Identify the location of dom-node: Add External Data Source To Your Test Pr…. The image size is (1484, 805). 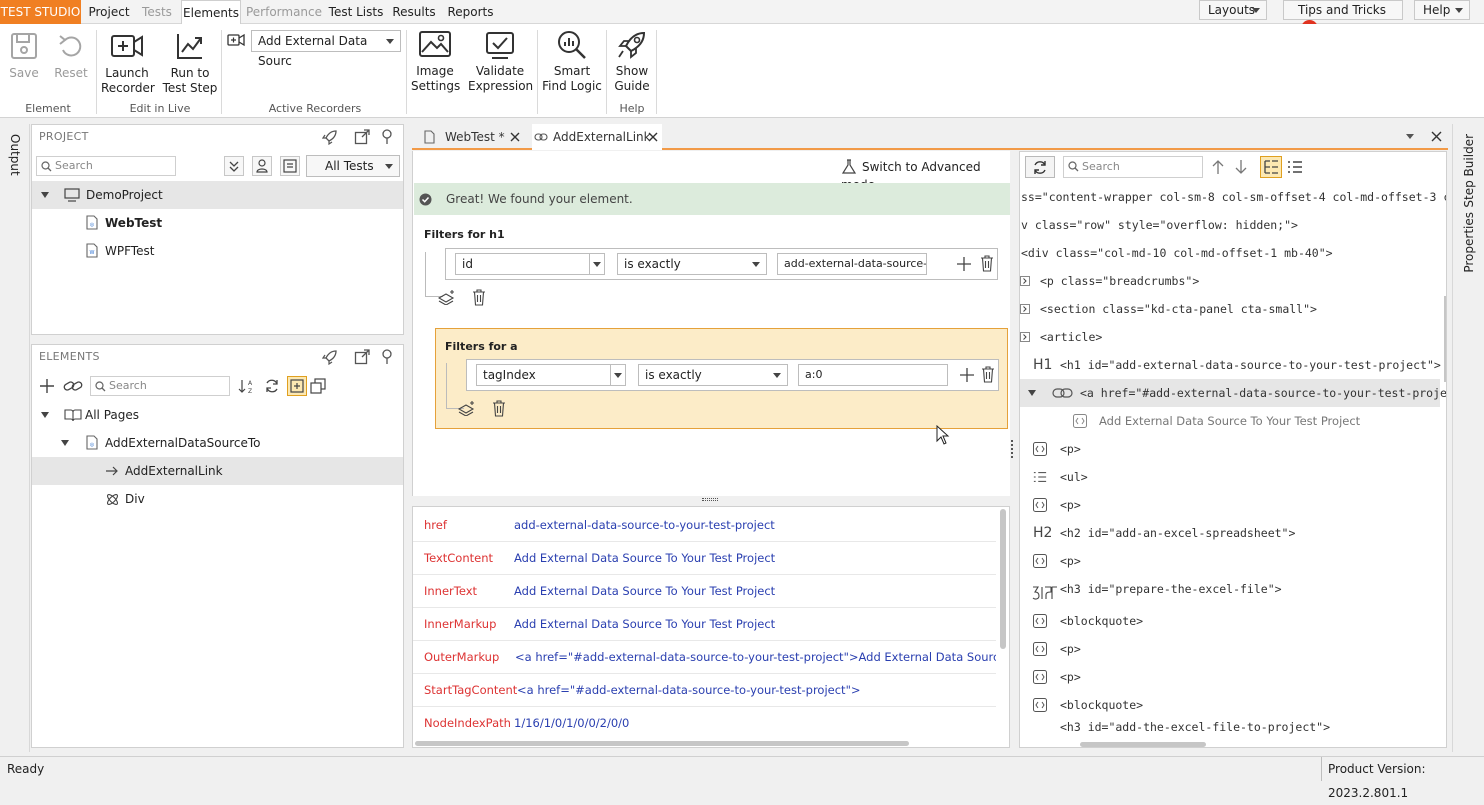
(1233, 421).